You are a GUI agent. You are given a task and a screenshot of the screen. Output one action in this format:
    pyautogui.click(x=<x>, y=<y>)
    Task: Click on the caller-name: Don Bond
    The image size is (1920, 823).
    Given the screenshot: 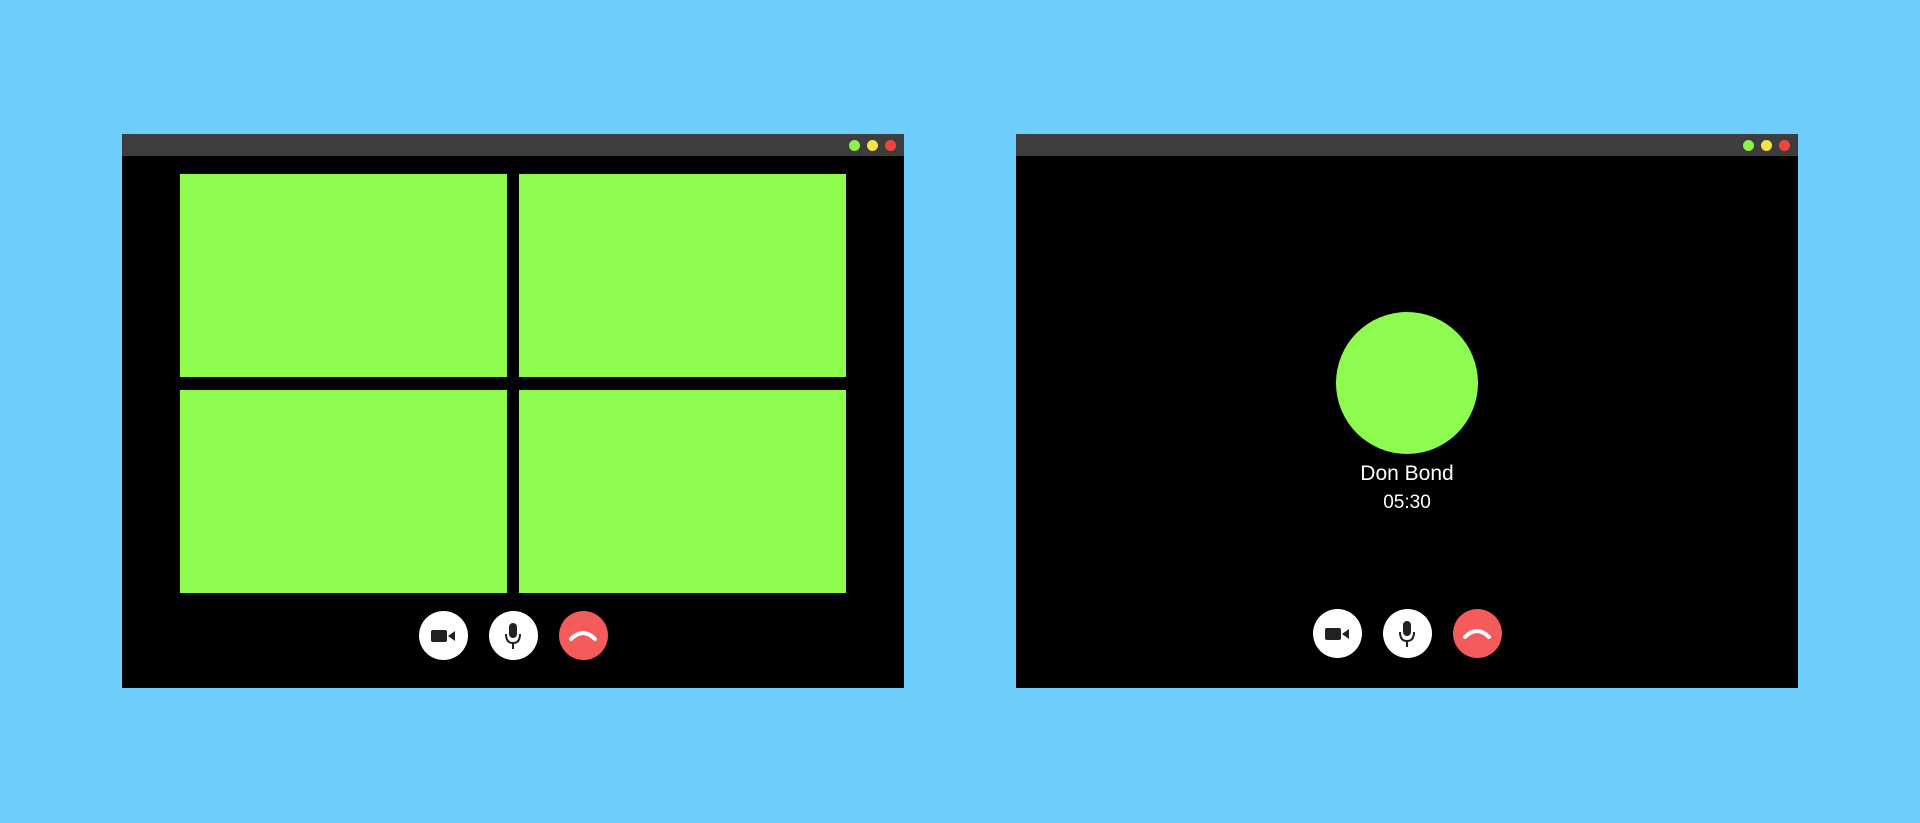 What is the action you would take?
    pyautogui.click(x=1407, y=473)
    